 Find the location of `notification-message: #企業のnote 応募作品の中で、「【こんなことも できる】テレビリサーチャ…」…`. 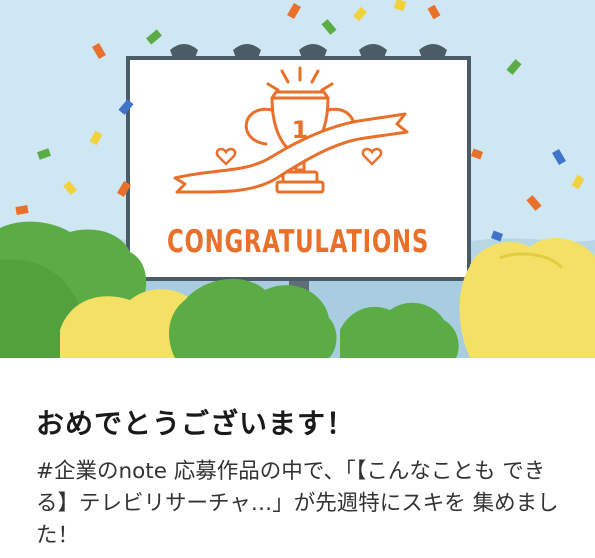

notification-message: #企業のnote 応募作品の中で、「【こんなことも できる】テレビリサーチャ…」… is located at coordinates (297, 503).